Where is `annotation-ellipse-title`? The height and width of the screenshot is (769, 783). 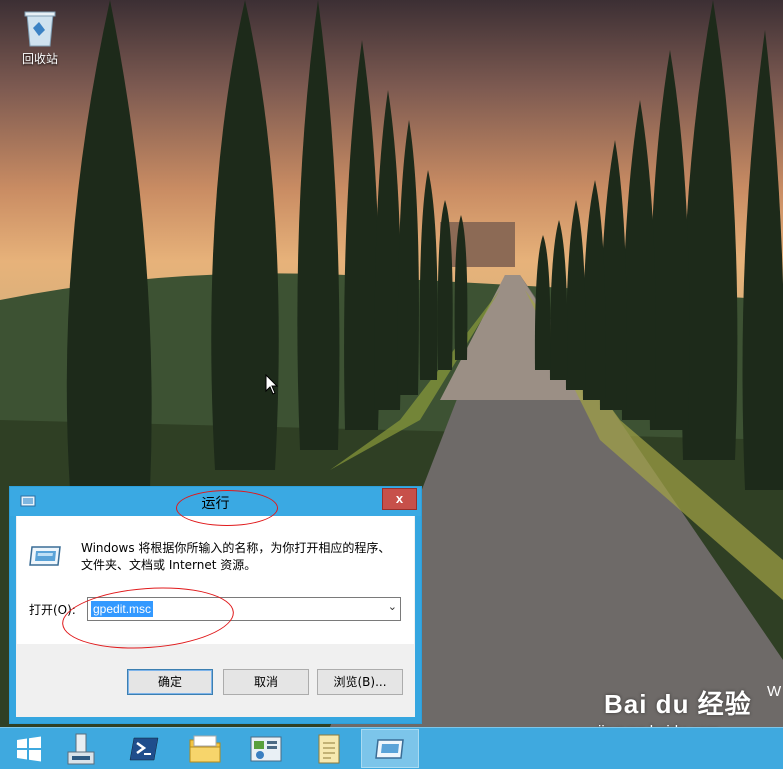
annotation-ellipse-title is located at coordinates (227, 508).